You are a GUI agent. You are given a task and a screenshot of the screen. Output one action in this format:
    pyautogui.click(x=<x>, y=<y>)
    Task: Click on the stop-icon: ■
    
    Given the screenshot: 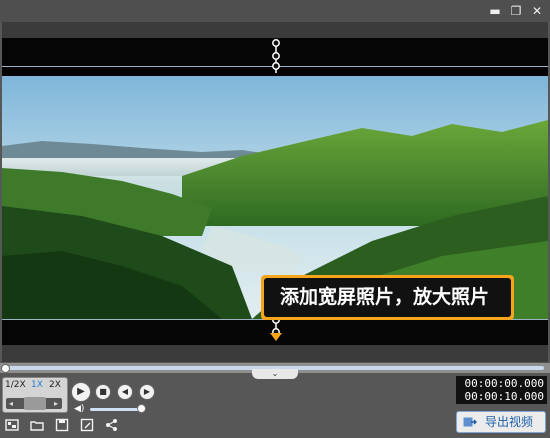 What is the action you would take?
    pyautogui.click(x=103, y=391)
    